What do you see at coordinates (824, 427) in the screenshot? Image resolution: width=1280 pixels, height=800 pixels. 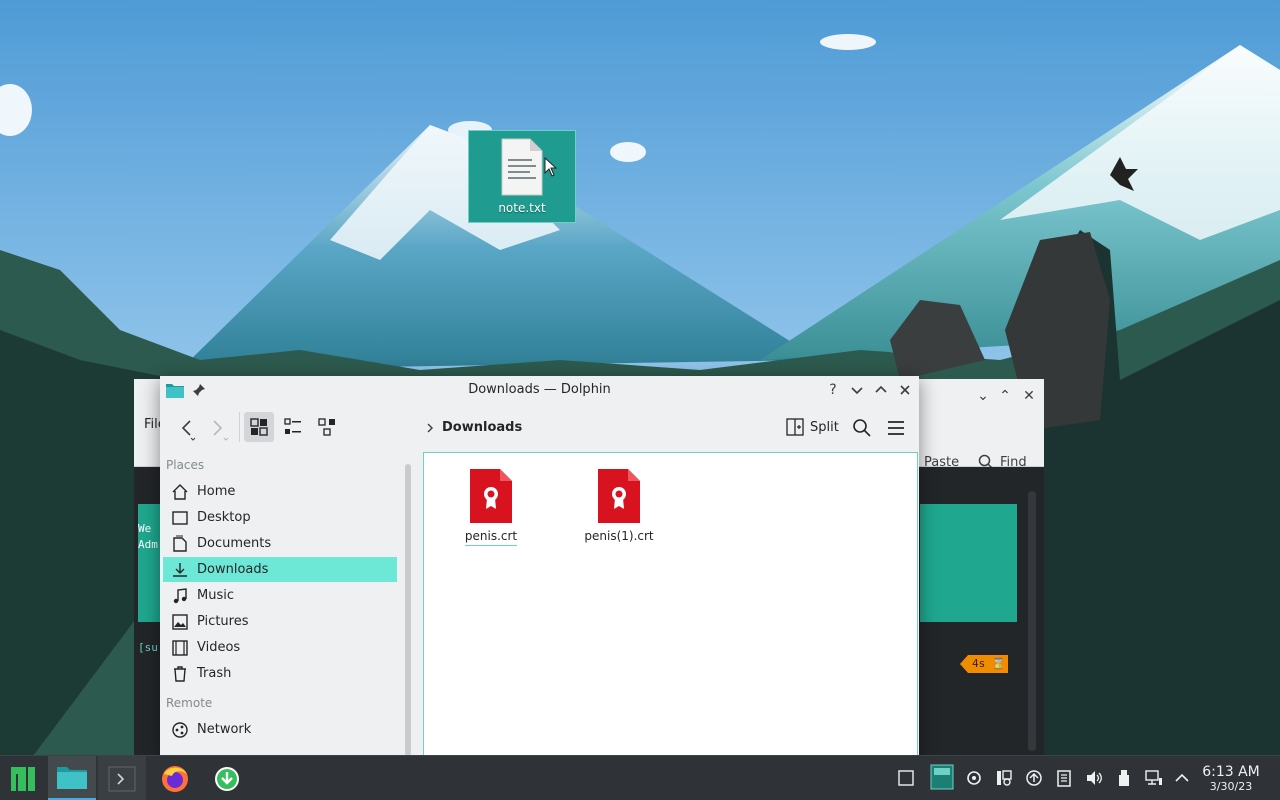 I see `split-label: Split` at bounding box center [824, 427].